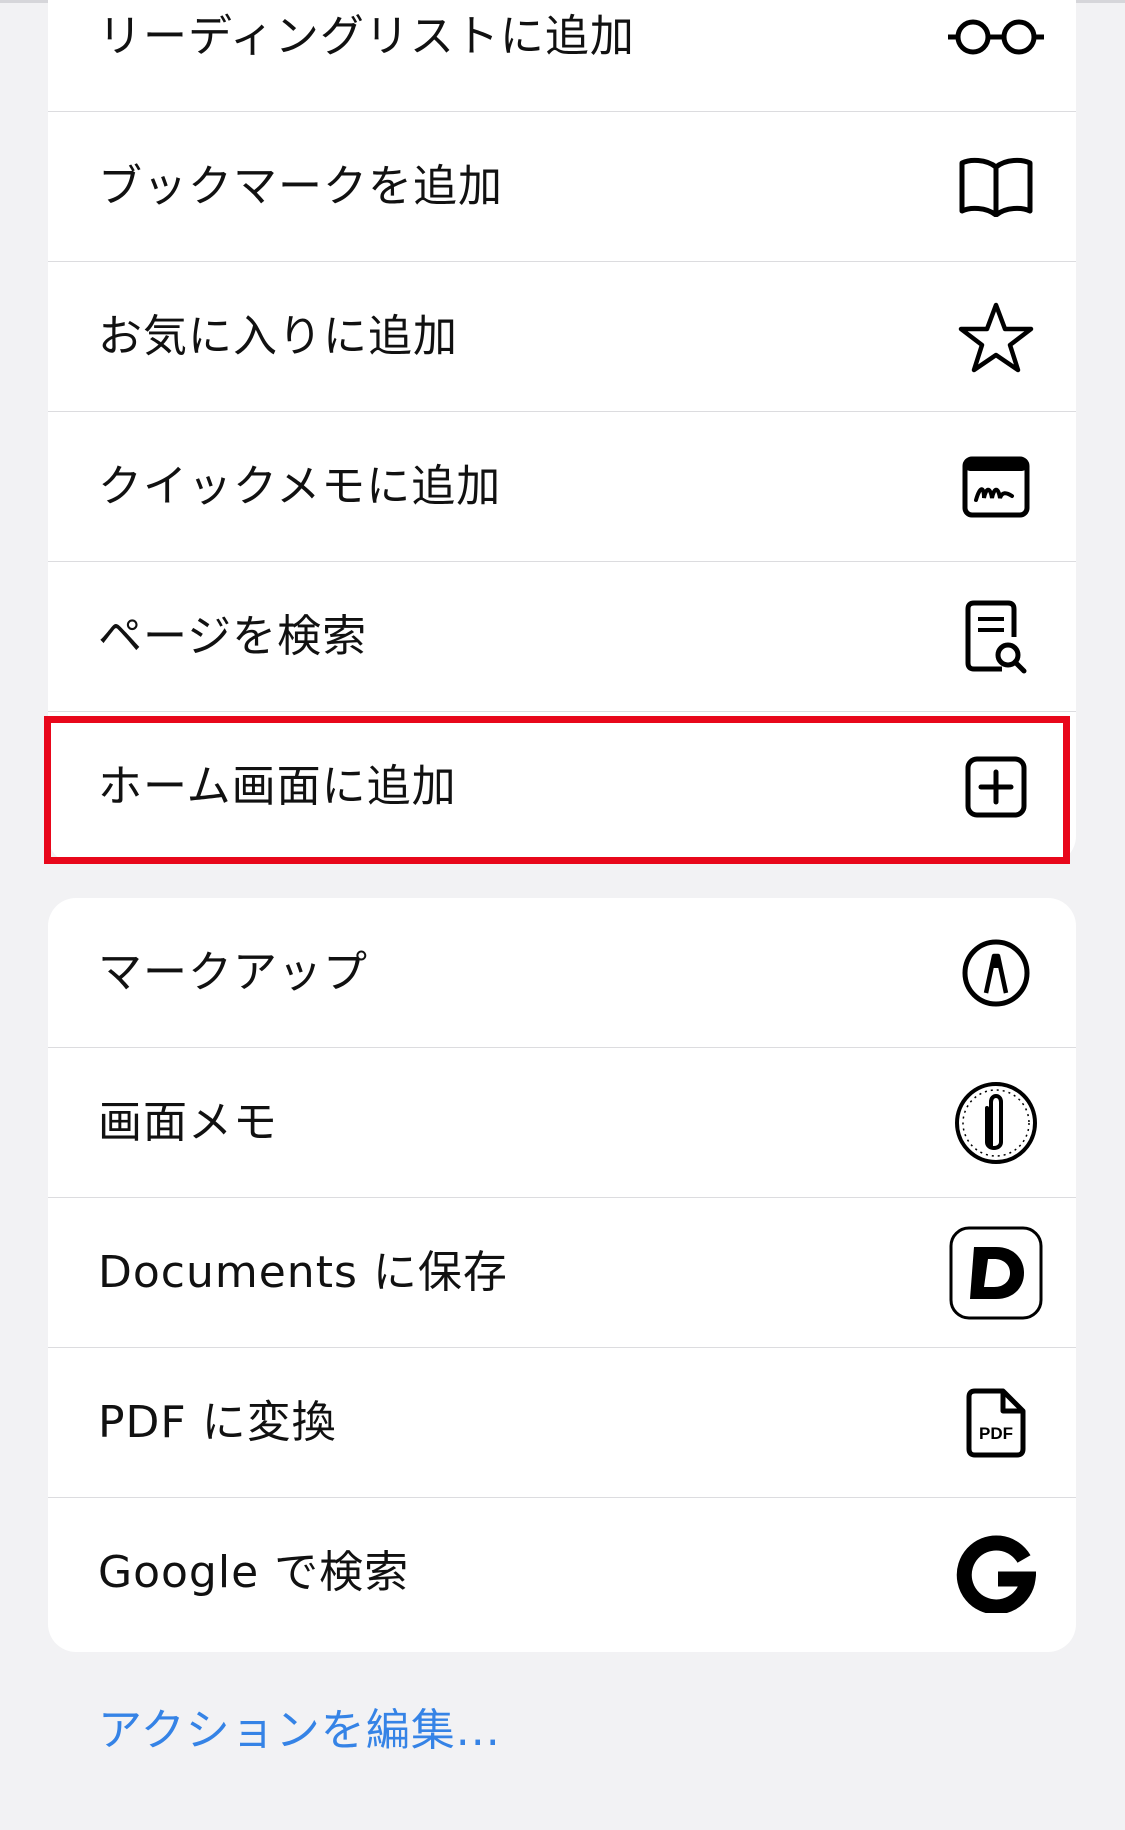  What do you see at coordinates (366, 36) in the screenshot?
I see `row-label: リーディングリストに追加` at bounding box center [366, 36].